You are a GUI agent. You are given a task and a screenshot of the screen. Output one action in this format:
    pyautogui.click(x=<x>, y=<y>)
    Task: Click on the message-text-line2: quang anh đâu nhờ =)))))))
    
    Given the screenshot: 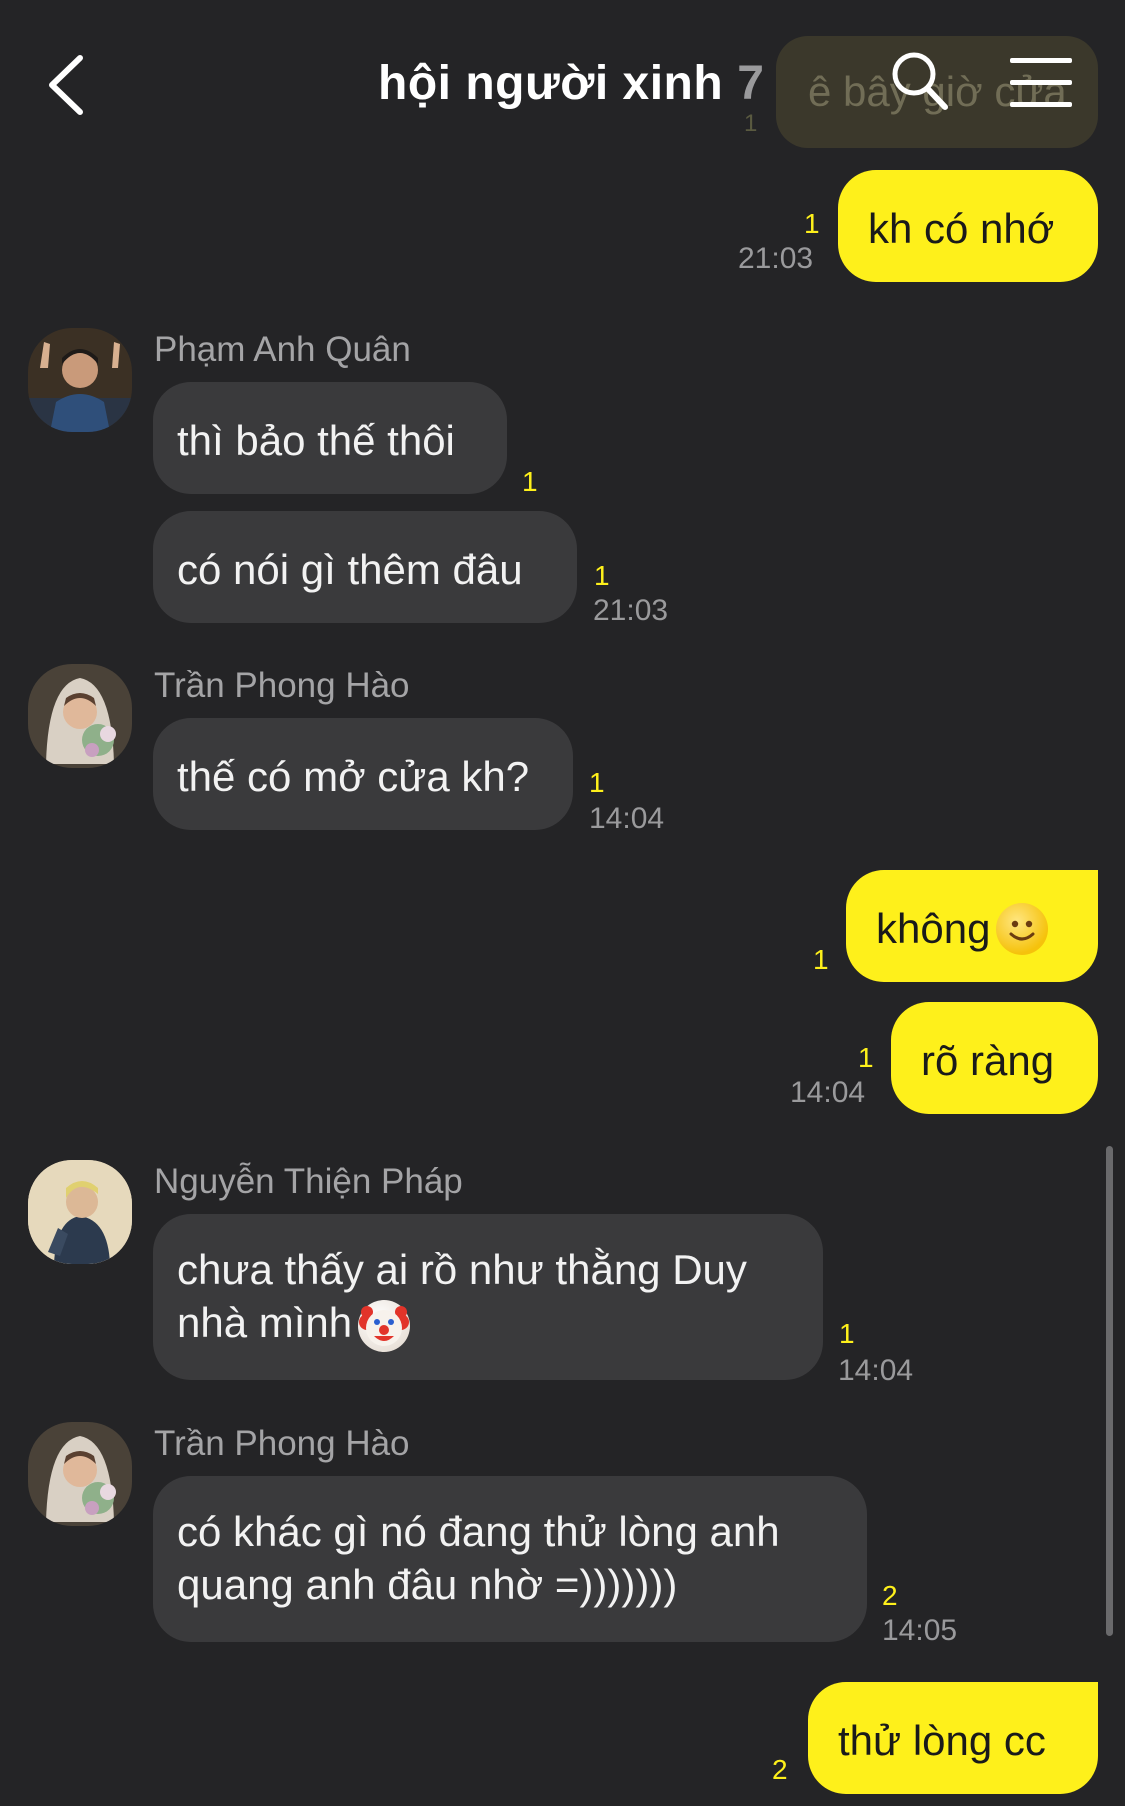 What is the action you would take?
    pyautogui.click(x=427, y=1584)
    